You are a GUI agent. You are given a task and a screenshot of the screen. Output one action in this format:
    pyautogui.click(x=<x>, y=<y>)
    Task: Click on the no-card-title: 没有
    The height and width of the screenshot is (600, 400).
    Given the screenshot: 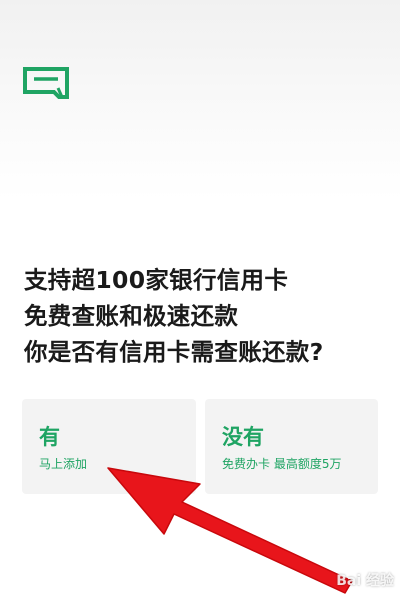 What is the action you would take?
    pyautogui.click(x=243, y=437)
    